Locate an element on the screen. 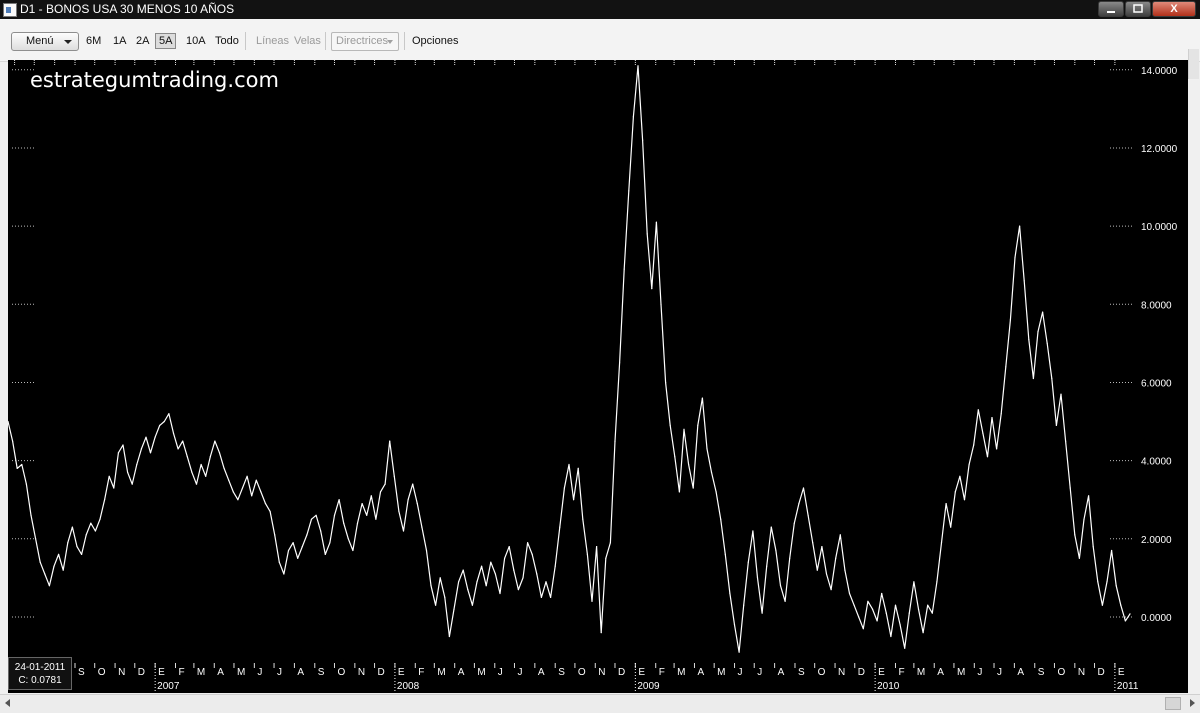 The width and height of the screenshot is (1200, 713). range-2a-button: 2A is located at coordinates (142, 41).